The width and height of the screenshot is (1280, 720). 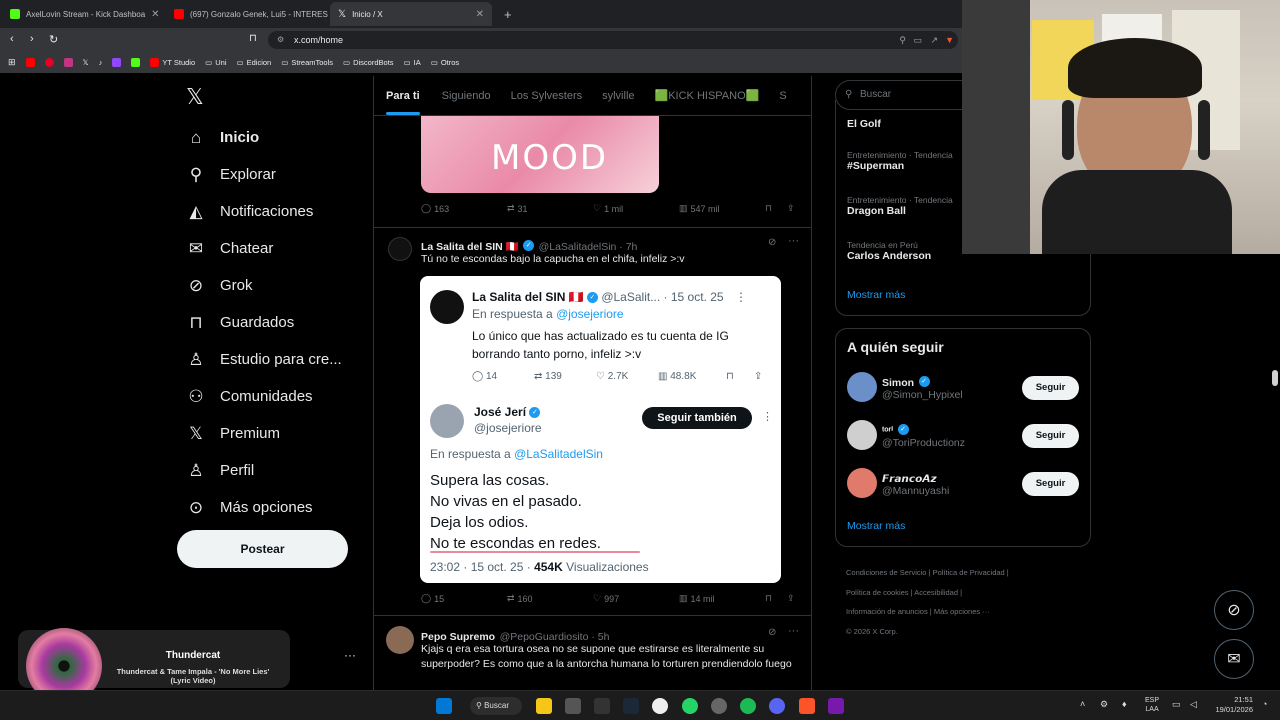 What do you see at coordinates (274, 507) in the screenshot?
I see `nav-item-mas-opciones: ⊙ Más opciones` at bounding box center [274, 507].